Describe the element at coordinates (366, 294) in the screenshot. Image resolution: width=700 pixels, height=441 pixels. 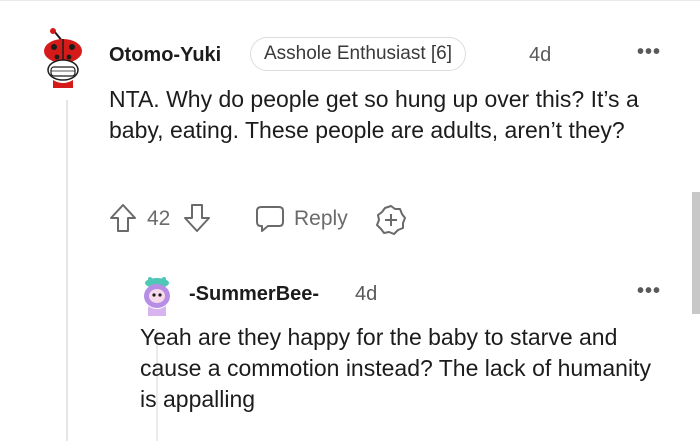
I see `reply-timestamp: 4d` at that location.